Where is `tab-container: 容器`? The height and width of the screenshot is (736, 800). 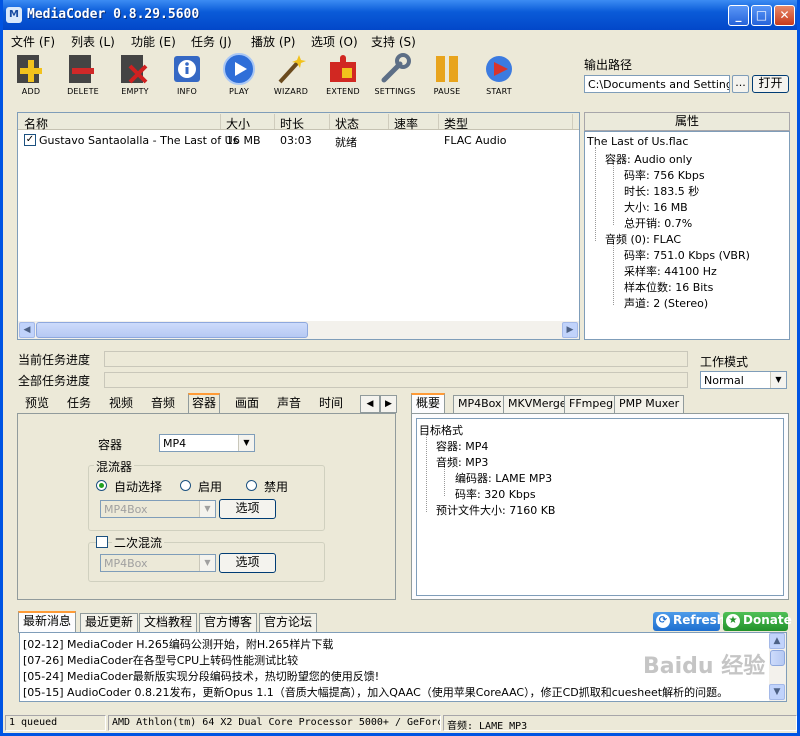
tab-container: 容器 is located at coordinates (204, 403).